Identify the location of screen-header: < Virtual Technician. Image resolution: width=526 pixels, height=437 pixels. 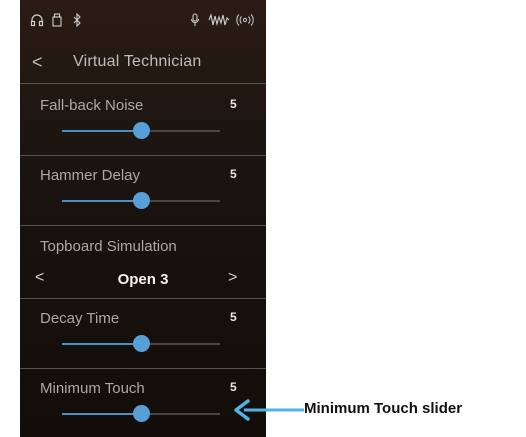
(143, 63).